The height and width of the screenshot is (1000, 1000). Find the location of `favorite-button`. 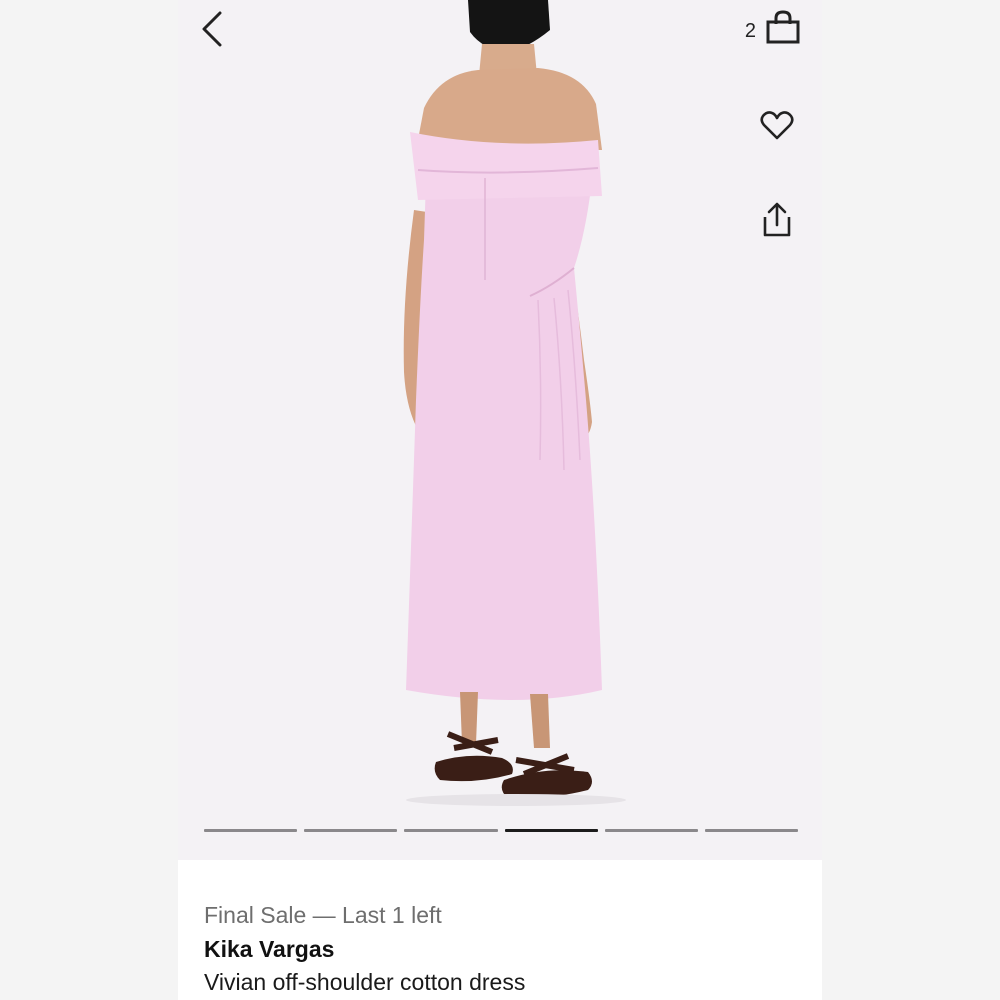

favorite-button is located at coordinates (777, 127).